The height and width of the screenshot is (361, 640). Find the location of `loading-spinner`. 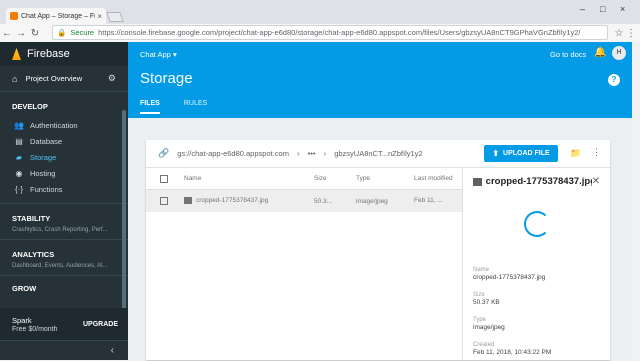

loading-spinner is located at coordinates (536, 224).